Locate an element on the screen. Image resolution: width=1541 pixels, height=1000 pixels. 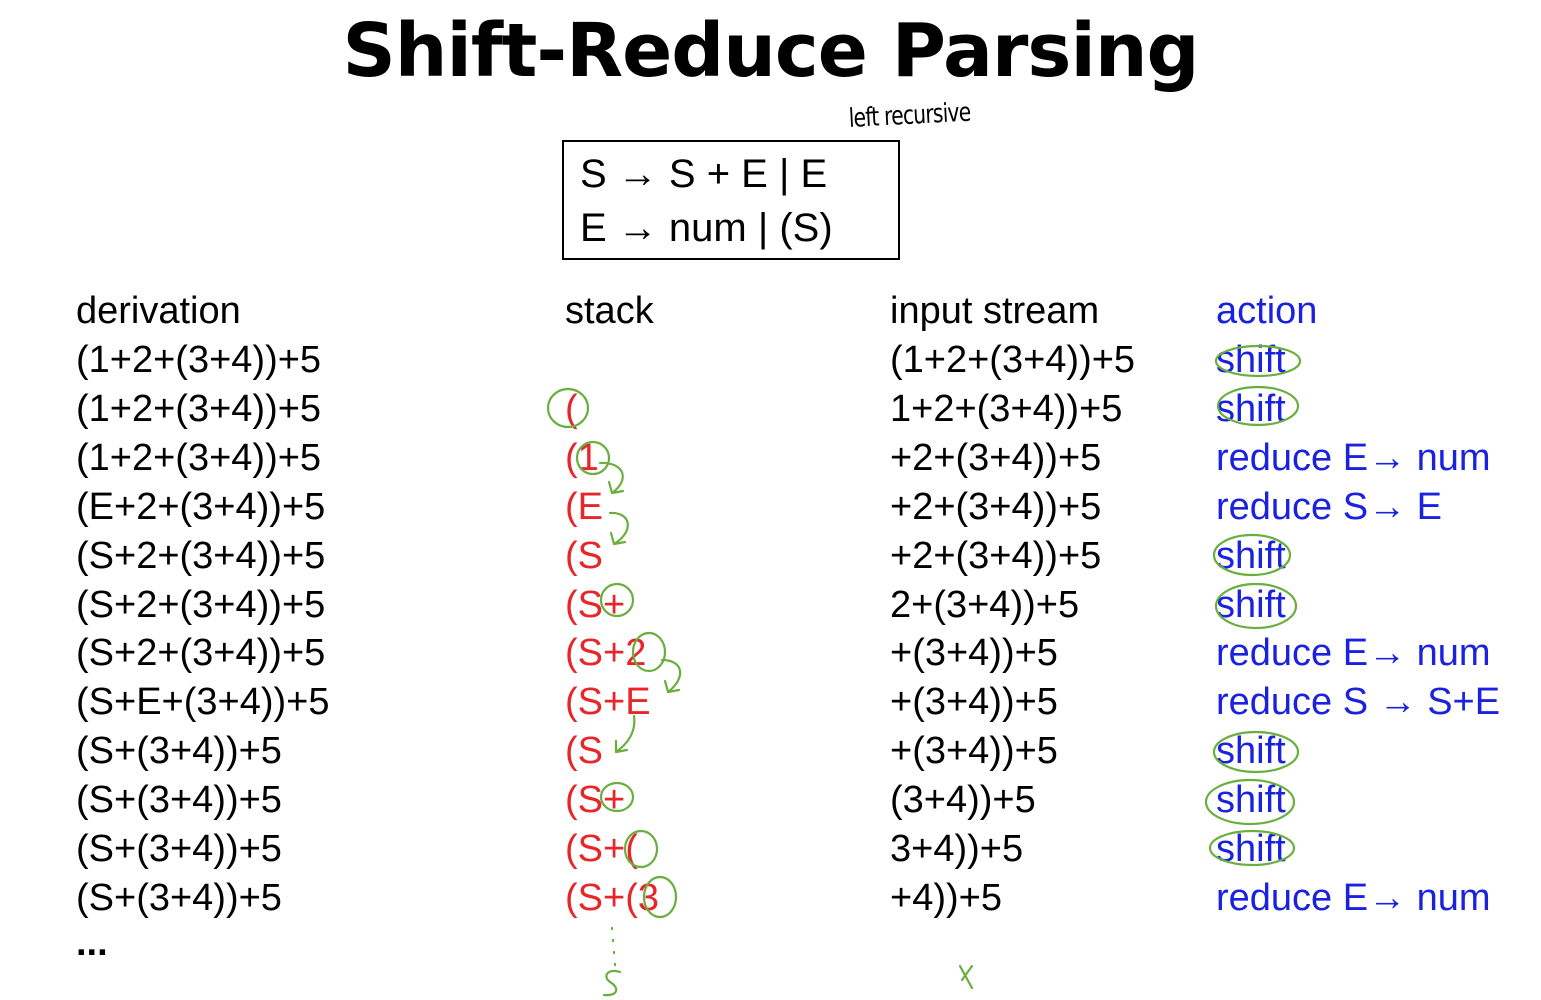
dotted-continuation is located at coordinates (613, 946).